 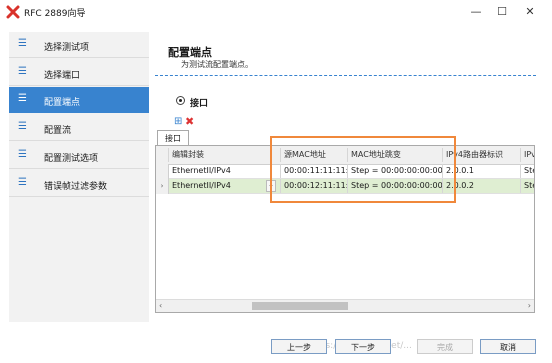 I want to click on row-marker, so click(x=162, y=171).